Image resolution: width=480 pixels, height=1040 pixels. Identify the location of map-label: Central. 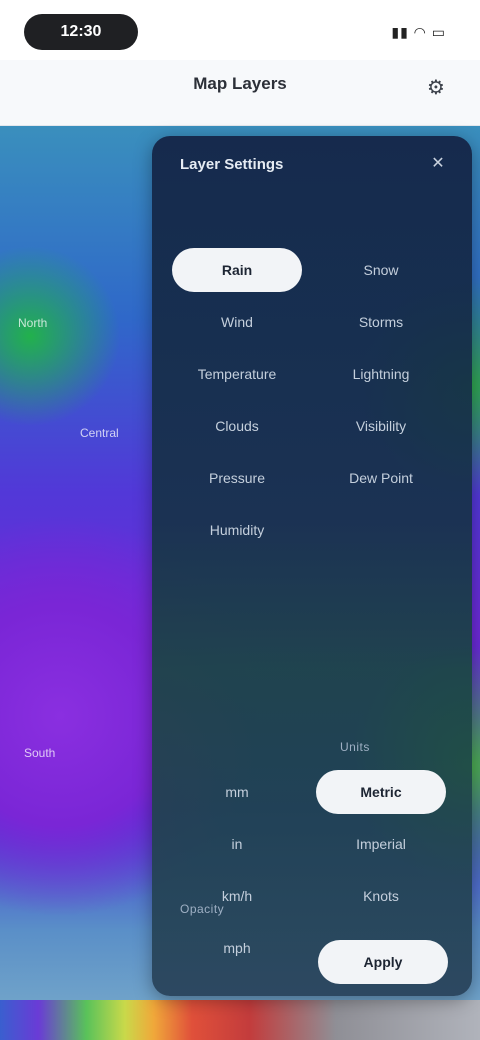
(99, 433).